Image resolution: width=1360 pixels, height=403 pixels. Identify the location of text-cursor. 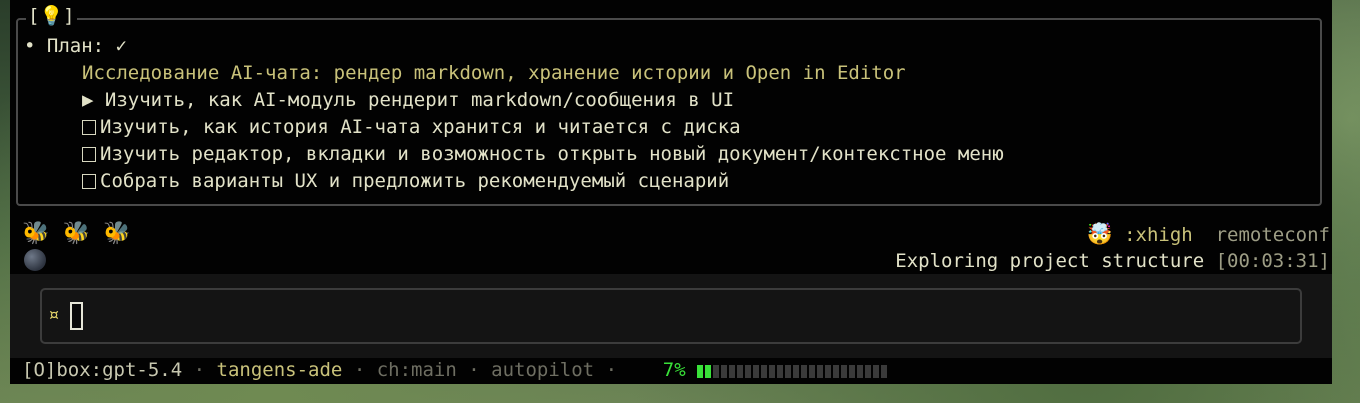
(76, 316).